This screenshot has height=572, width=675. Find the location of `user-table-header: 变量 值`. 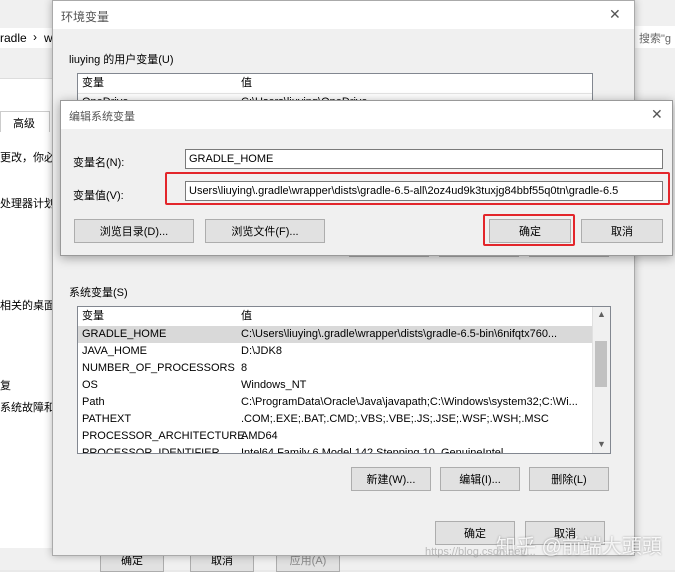

user-table-header: 变量 值 is located at coordinates (335, 84).